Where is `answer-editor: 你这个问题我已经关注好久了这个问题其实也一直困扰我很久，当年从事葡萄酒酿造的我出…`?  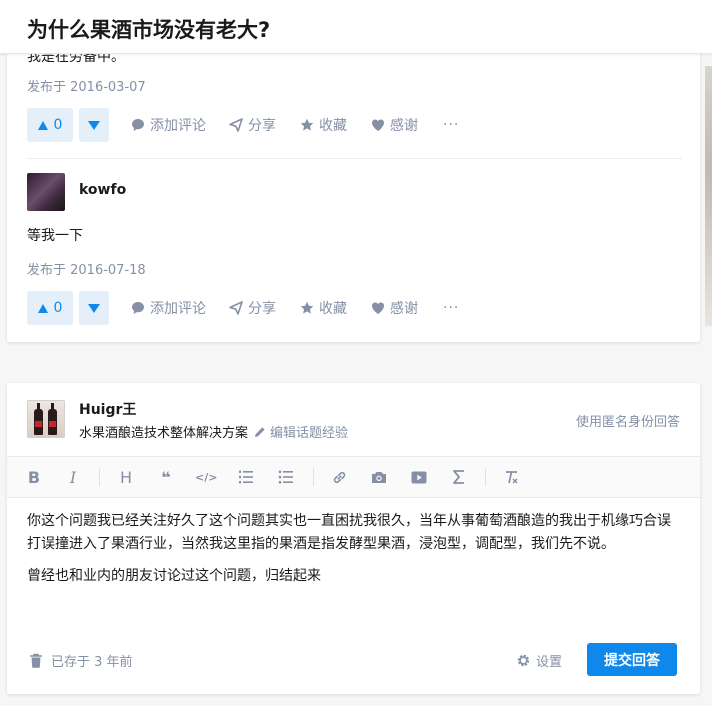 answer-editor: 你这个问题我已经关注好久了这个问题其实也一直困扰我很久，当年从事葡萄酒酿造的我出… is located at coordinates (354, 553).